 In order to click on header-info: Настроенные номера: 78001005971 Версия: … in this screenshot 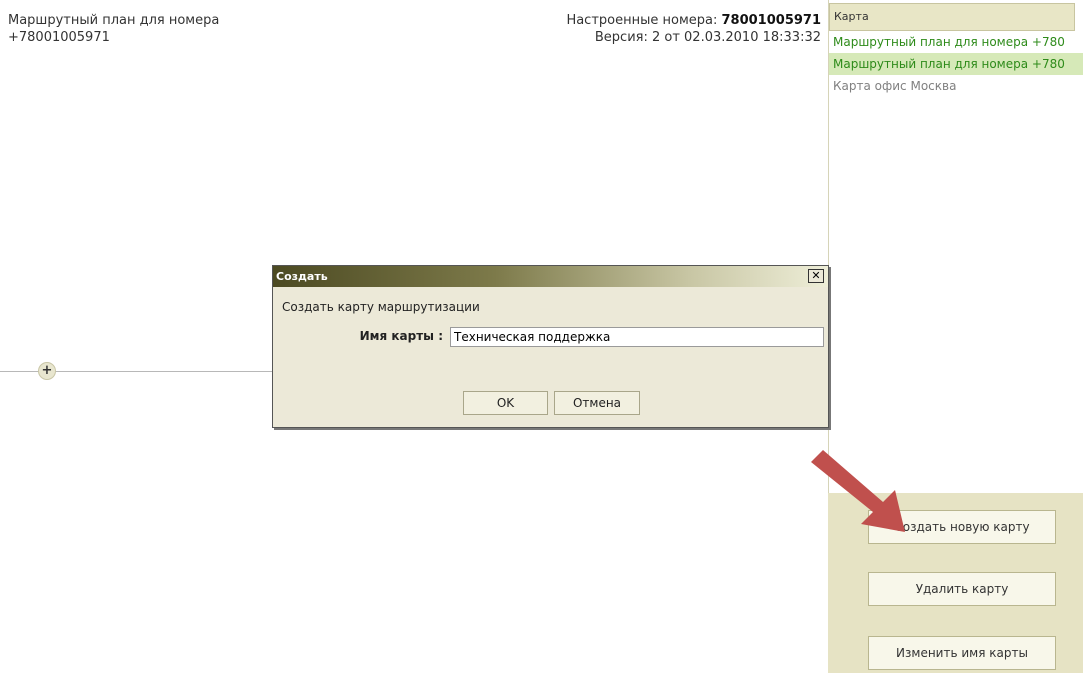, I will do `click(693, 29)`.